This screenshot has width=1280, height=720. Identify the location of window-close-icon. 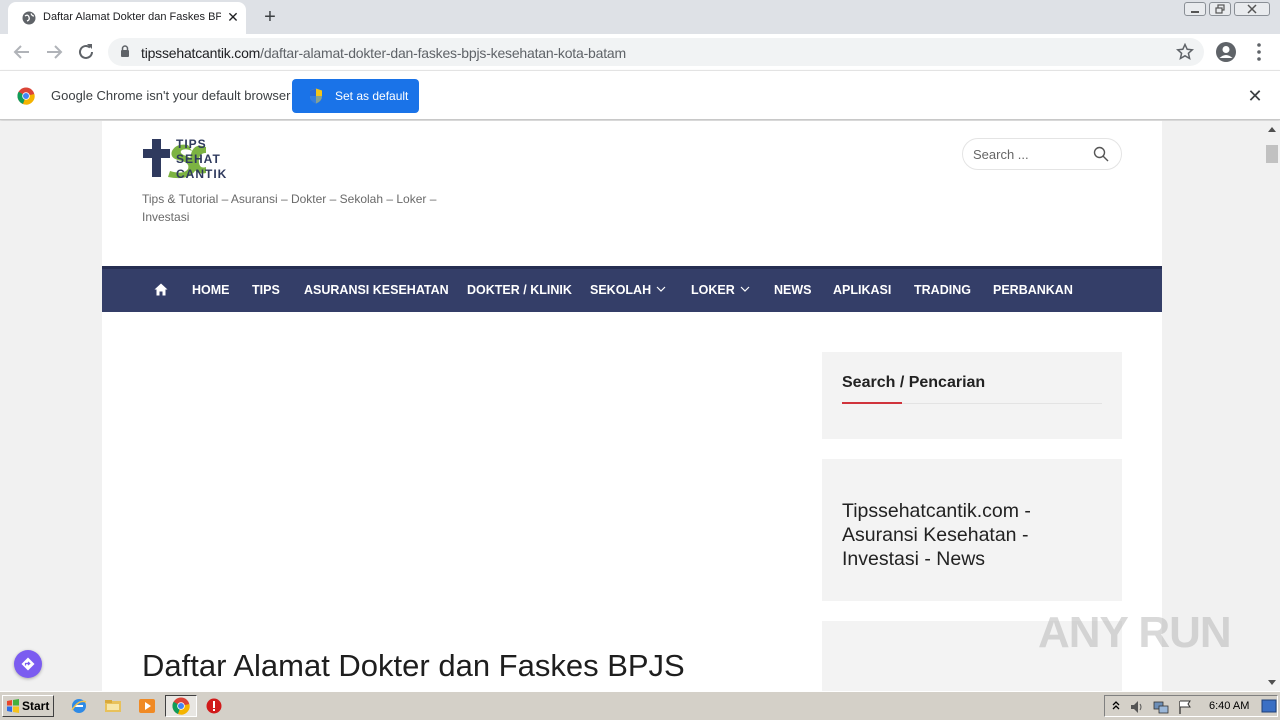
(1252, 9).